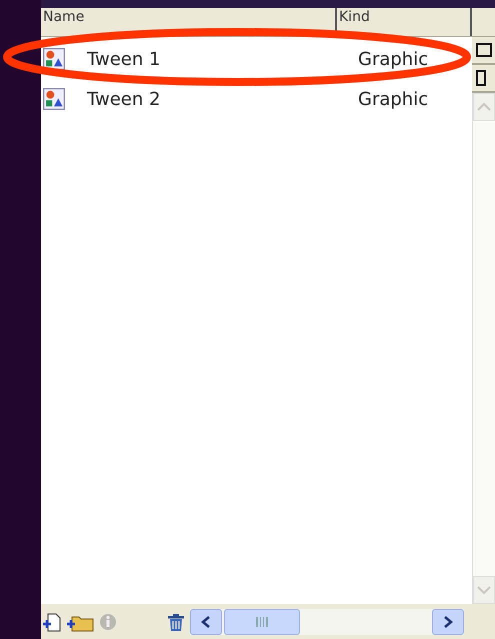 This screenshot has height=639, width=495. Describe the element at coordinates (404, 22) in the screenshot. I see `column-header: Kind` at that location.